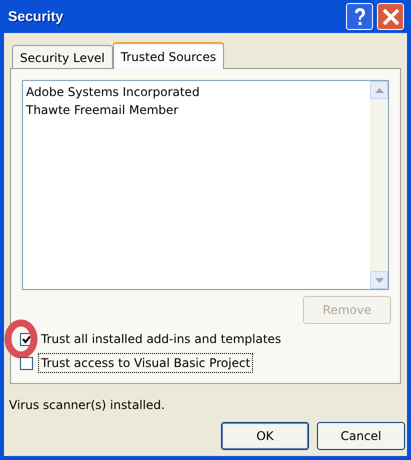  Describe the element at coordinates (379, 185) in the screenshot. I see `scrollbar` at that location.